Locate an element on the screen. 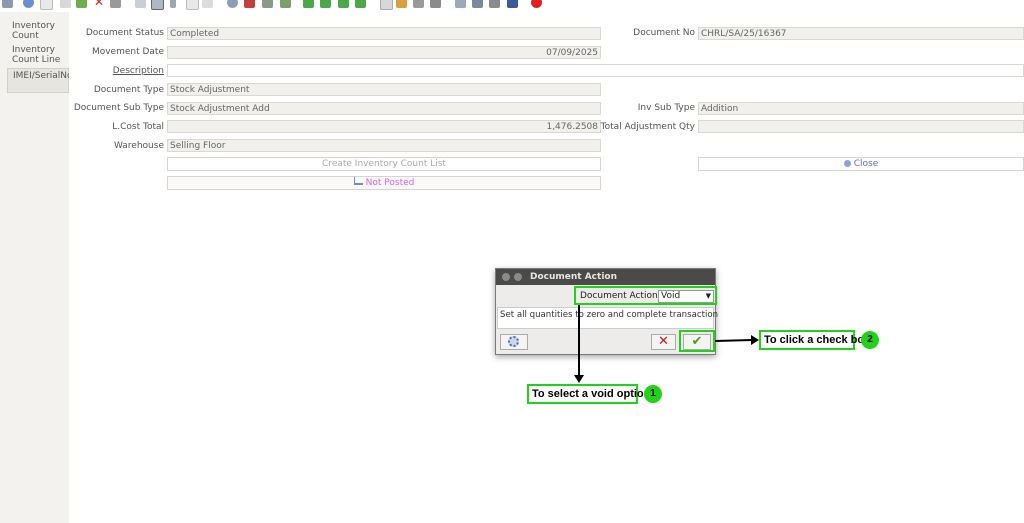  total-adjustment-qty-field is located at coordinates (861, 126).